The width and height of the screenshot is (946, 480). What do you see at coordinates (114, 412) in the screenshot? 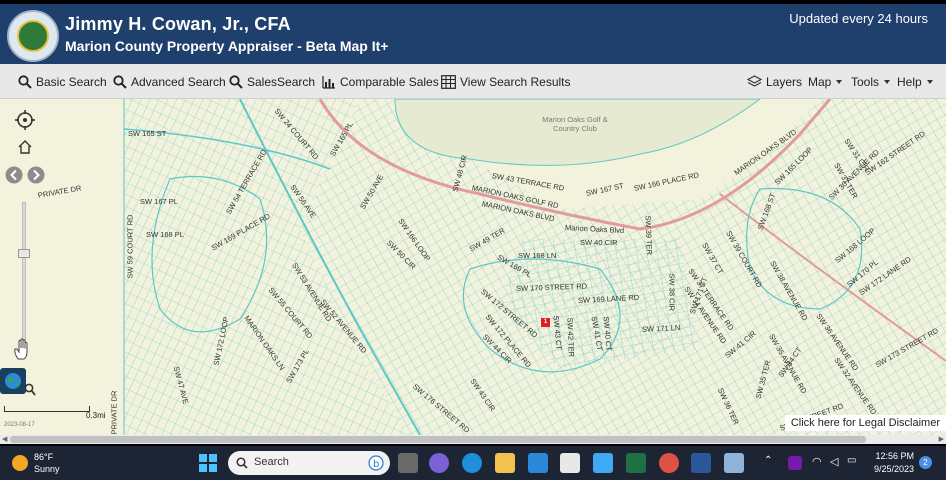
I see `street-label: PRIVATE DR` at bounding box center [114, 412].